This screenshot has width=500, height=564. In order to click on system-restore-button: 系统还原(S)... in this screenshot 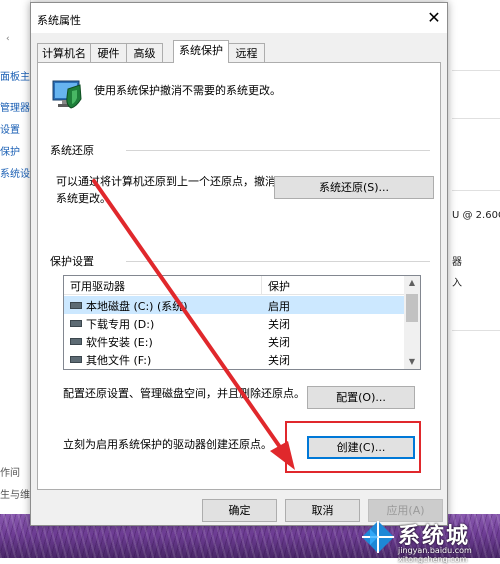, I will do `click(354, 187)`.